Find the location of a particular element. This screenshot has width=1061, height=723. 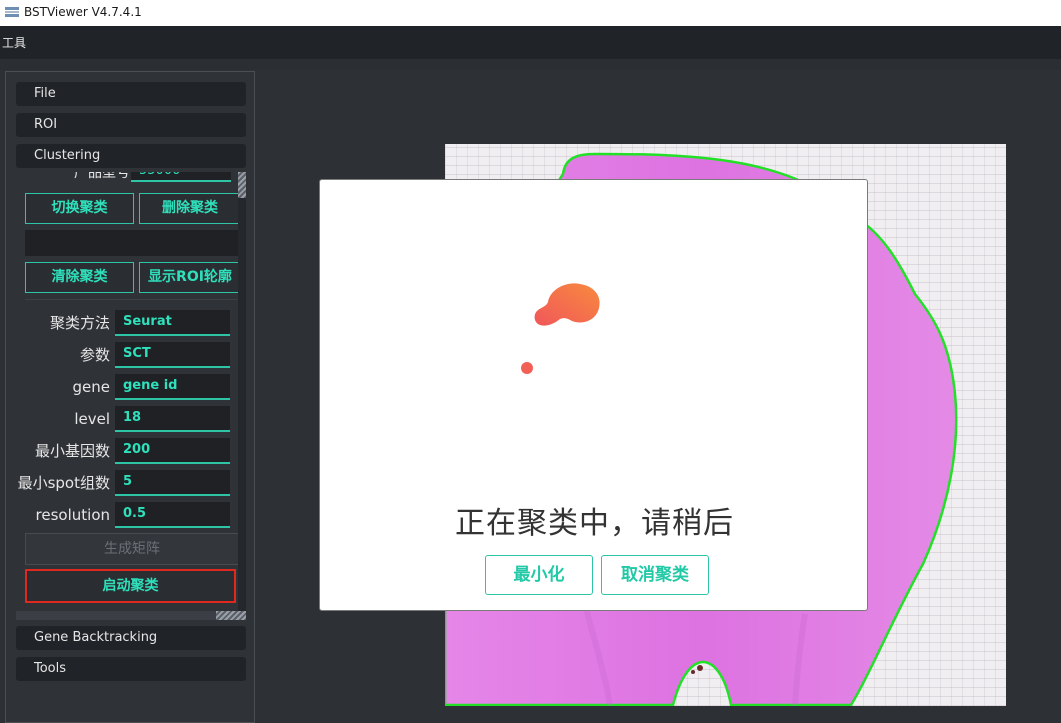

min-spot-field: 5 is located at coordinates (172, 483).